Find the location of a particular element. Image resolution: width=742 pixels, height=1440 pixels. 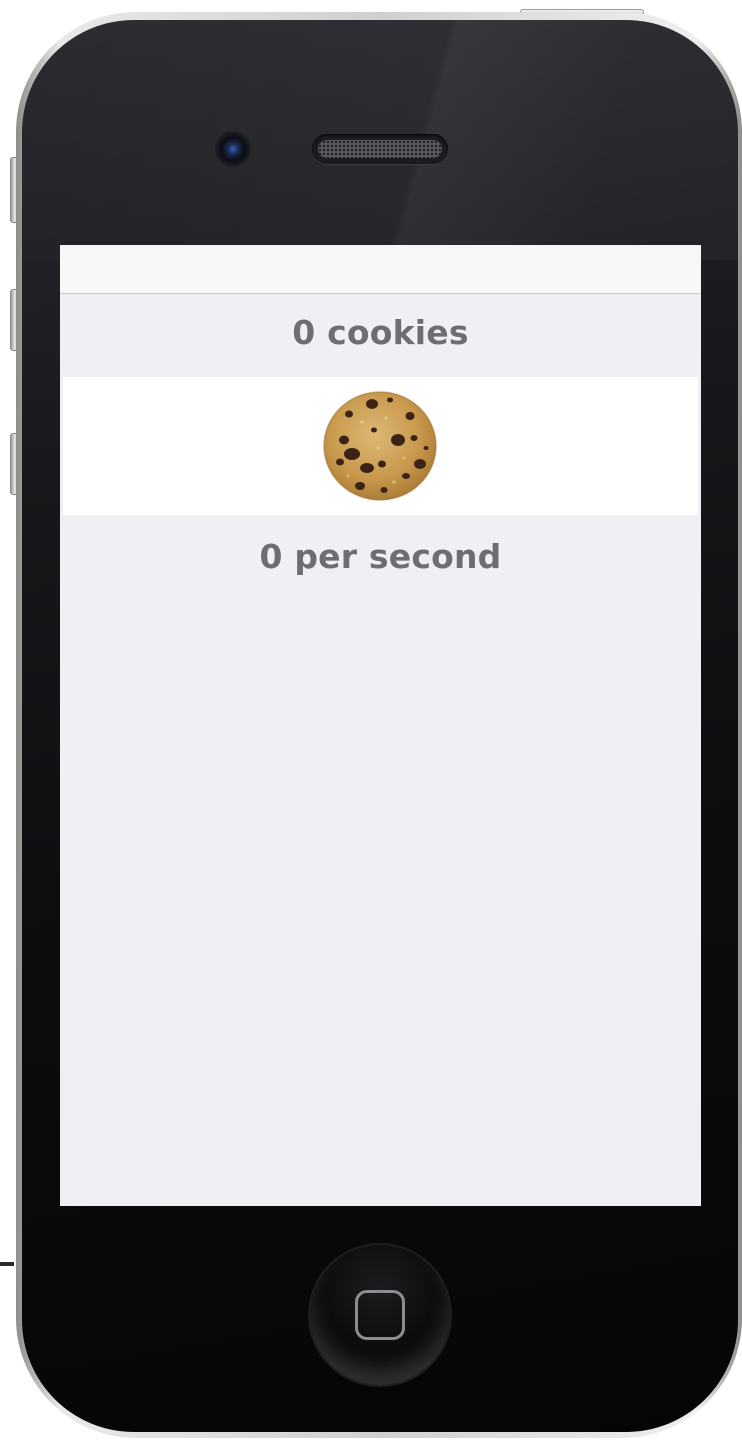

home-square-icon is located at coordinates (380, 1315).